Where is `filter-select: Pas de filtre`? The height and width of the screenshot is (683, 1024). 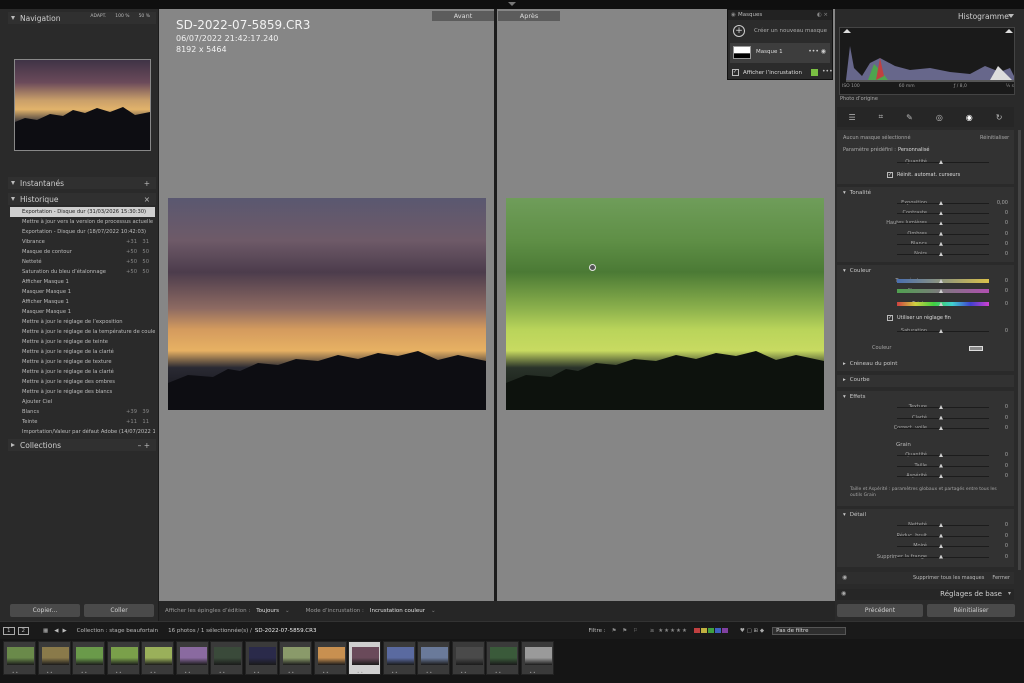
filter-select: Pas de filtre is located at coordinates (809, 630).